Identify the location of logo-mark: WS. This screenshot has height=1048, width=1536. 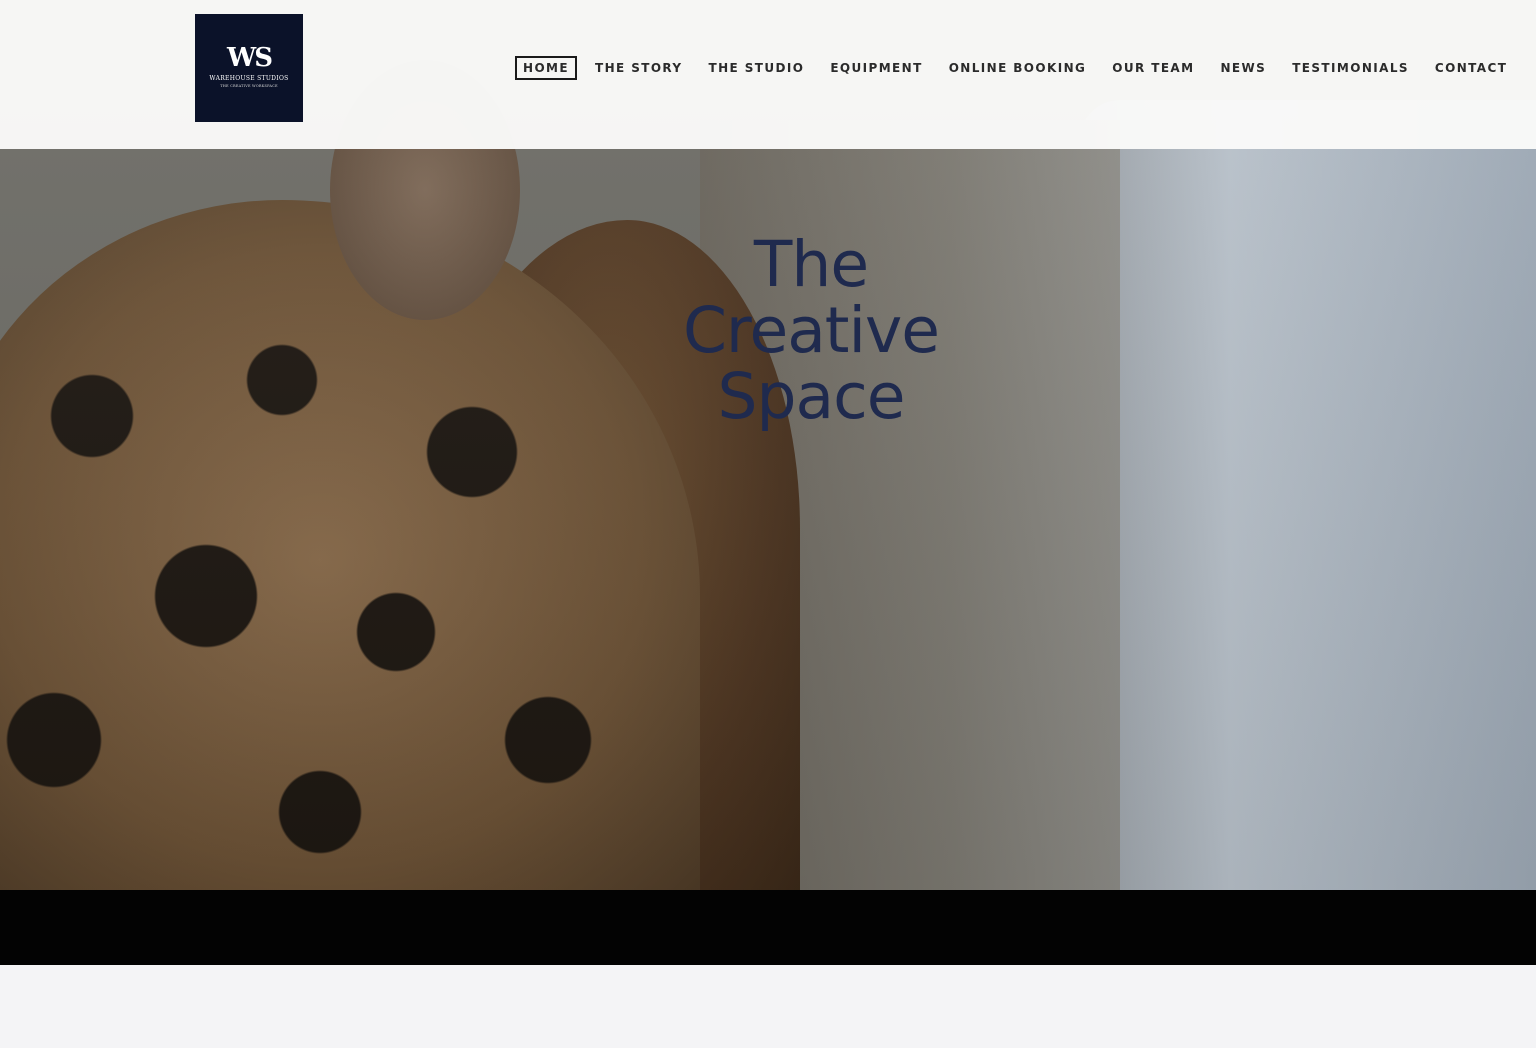
(250, 57).